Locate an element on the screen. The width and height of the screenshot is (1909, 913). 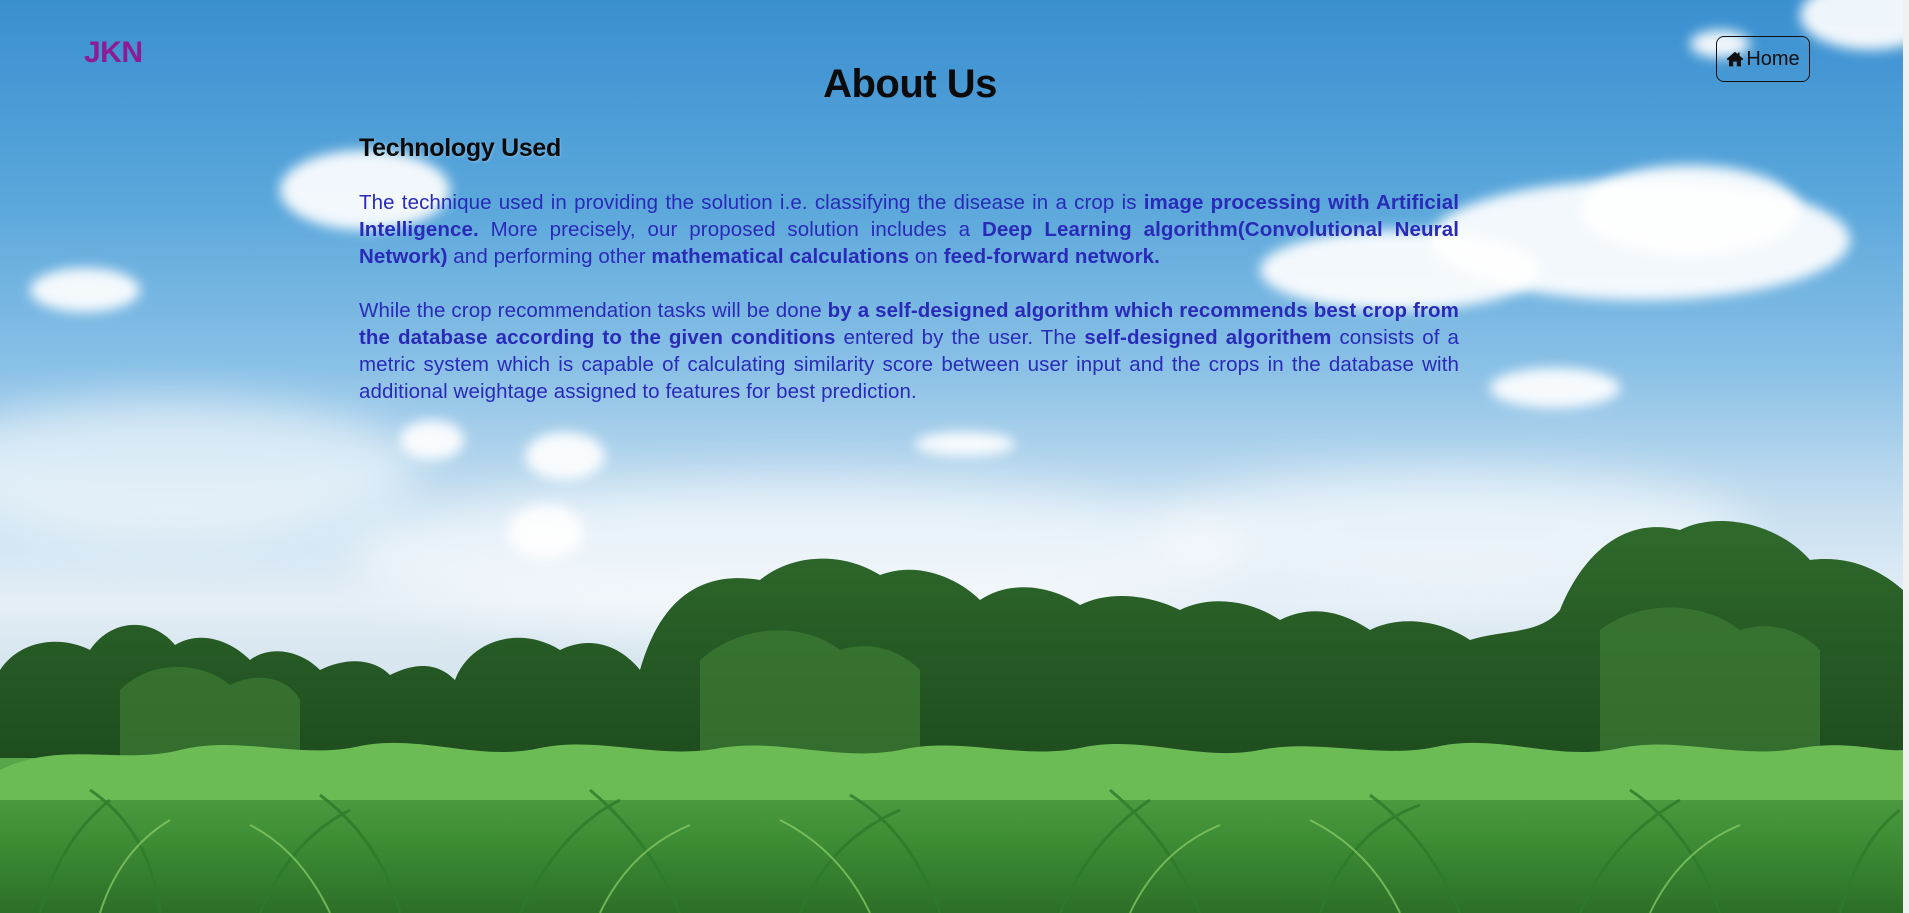
paragraph-emphasis: self-designed algorithem is located at coordinates (1208, 337).